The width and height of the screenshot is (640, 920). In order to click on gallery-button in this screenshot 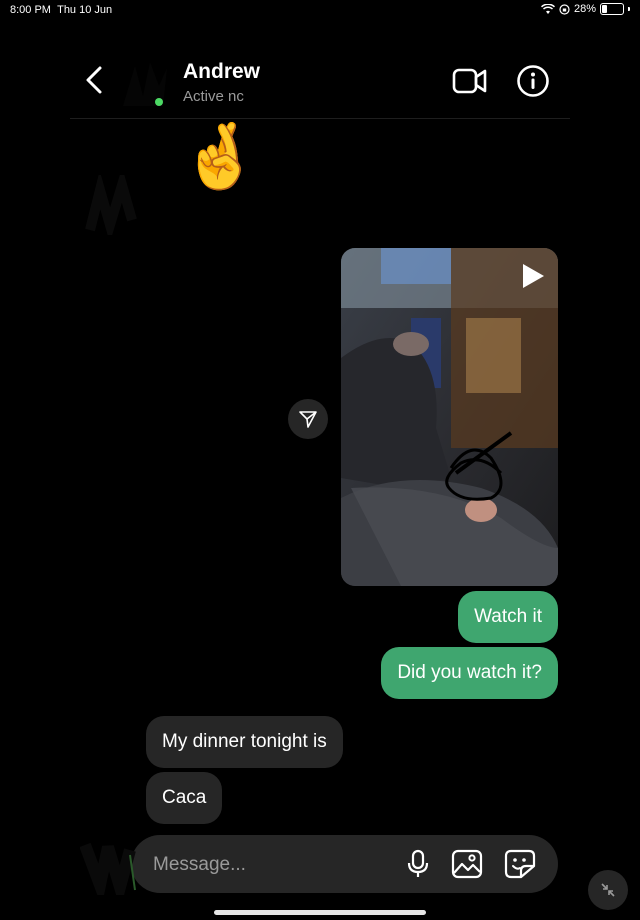, I will do `click(467, 864)`.